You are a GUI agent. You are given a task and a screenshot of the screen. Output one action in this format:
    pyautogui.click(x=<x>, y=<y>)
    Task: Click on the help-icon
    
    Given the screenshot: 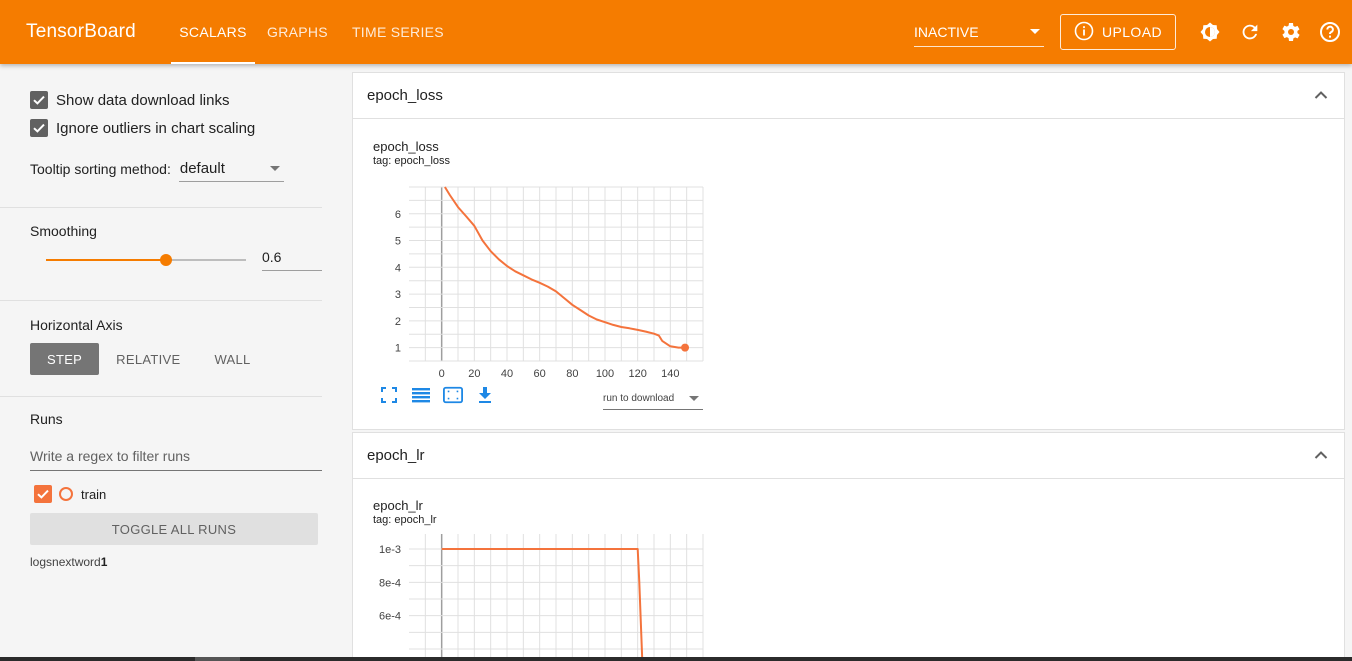 What is the action you would take?
    pyautogui.click(x=1330, y=32)
    